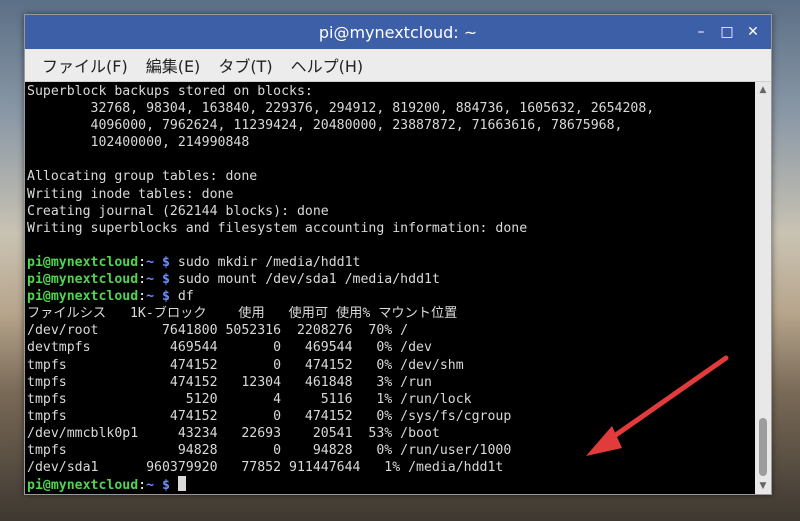 The height and width of the screenshot is (521, 800). Describe the element at coordinates (657, 405) in the screenshot. I see `annotation-arrow-icon` at that location.